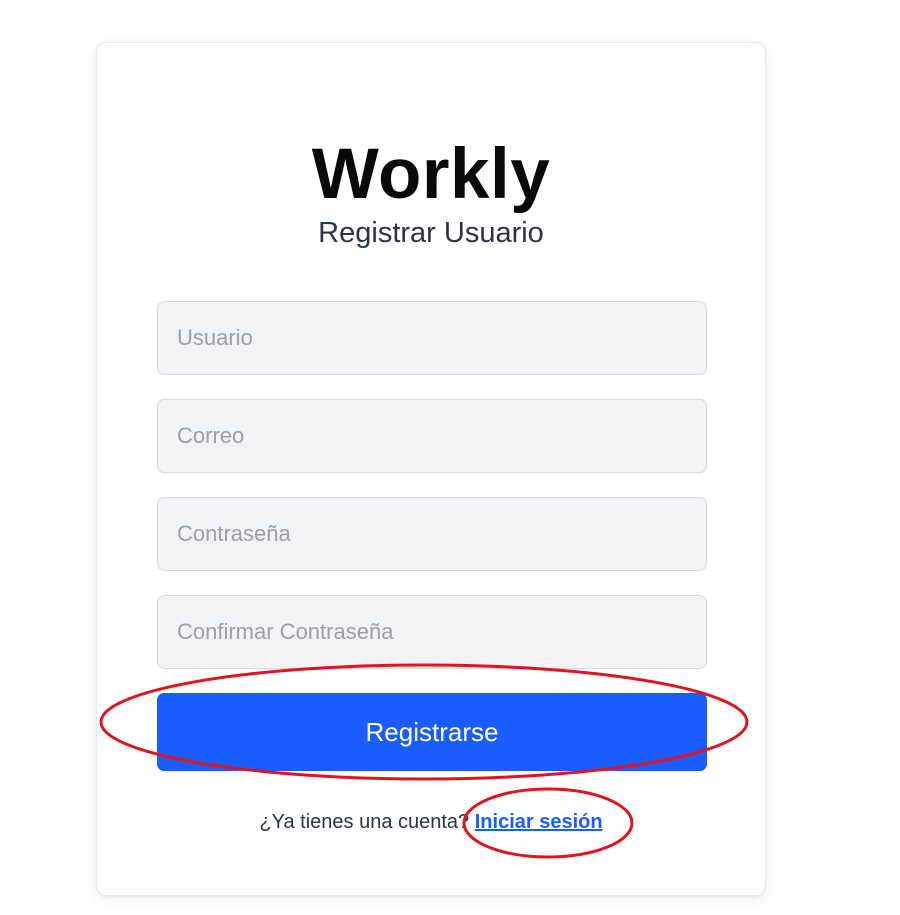 Image resolution: width=900 pixels, height=915 pixels. Describe the element at coordinates (539, 822) in the screenshot. I see `login-link: Iniciar sesión` at that location.